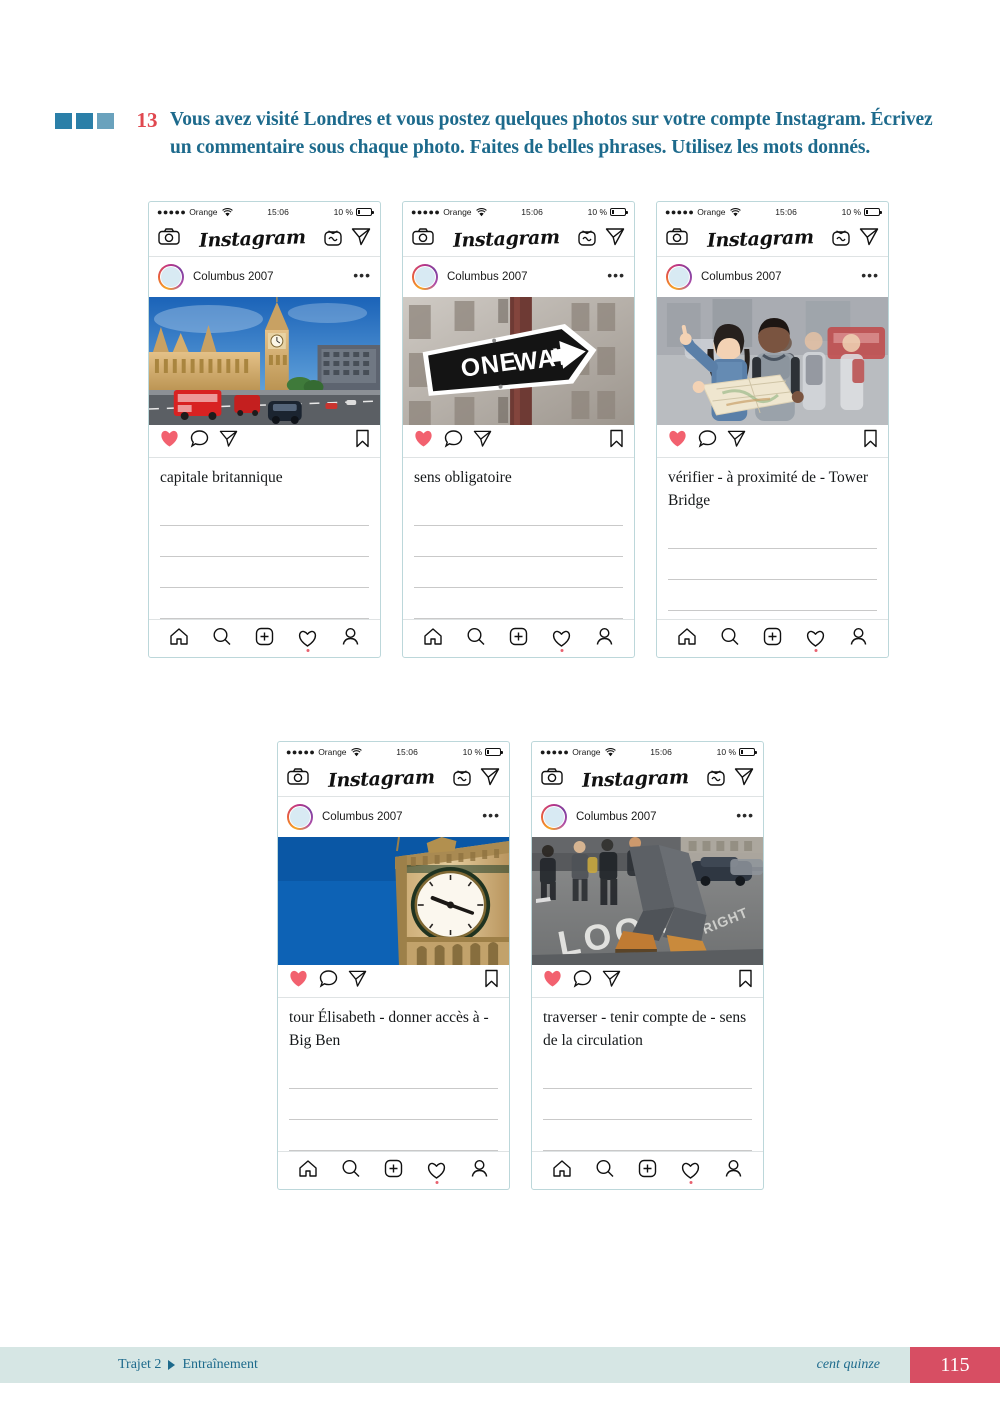 The image size is (1000, 1414). Describe the element at coordinates (518, 212) in the screenshot. I see `phone-status-bar: ●●●●● Orange 15:06 10 %` at that location.